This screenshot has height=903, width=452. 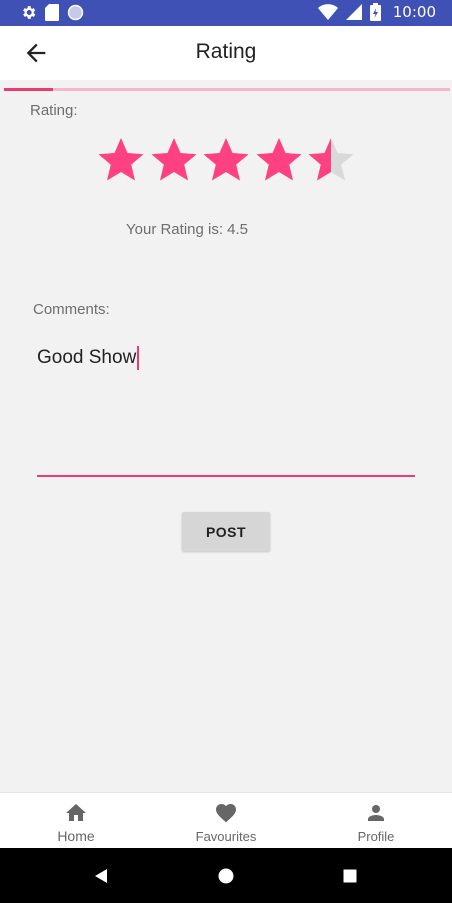 I want to click on nav-item-favourites: Favourites, so click(x=226, y=821).